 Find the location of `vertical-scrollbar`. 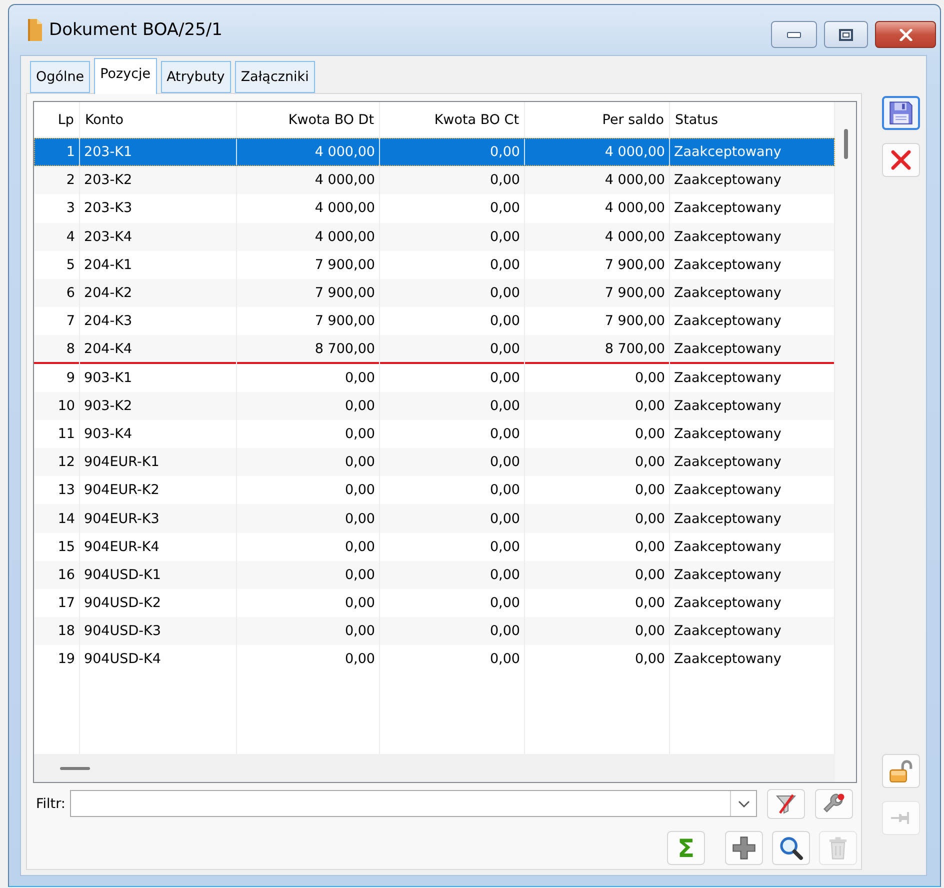

vertical-scrollbar is located at coordinates (845, 442).